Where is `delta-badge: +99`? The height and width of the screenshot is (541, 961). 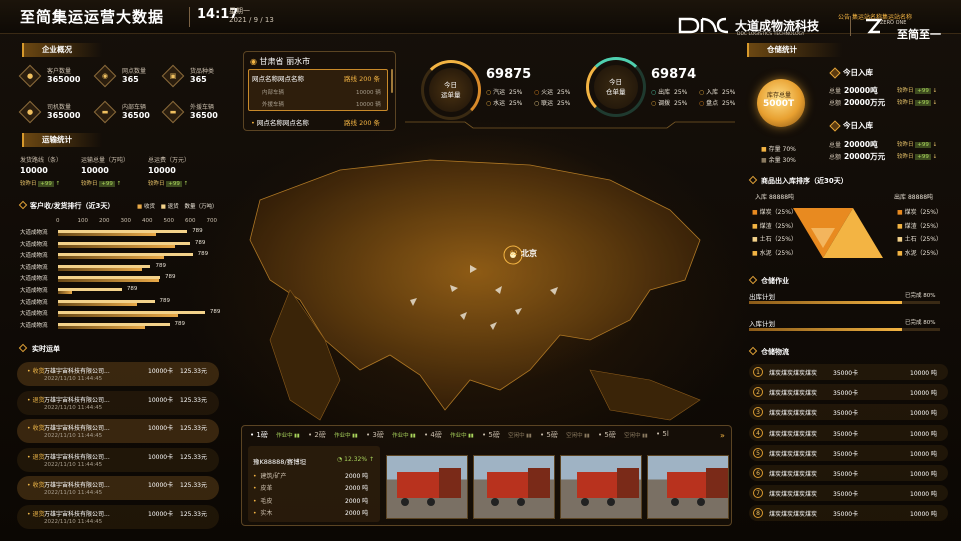 delta-badge: +99 is located at coordinates (174, 184).